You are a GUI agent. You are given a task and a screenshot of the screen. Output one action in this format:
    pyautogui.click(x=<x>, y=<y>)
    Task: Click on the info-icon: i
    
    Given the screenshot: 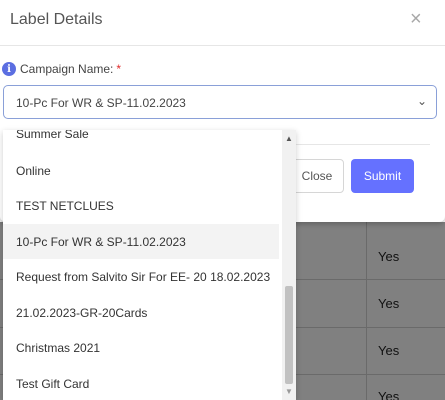 What is the action you would take?
    pyautogui.click(x=9, y=69)
    